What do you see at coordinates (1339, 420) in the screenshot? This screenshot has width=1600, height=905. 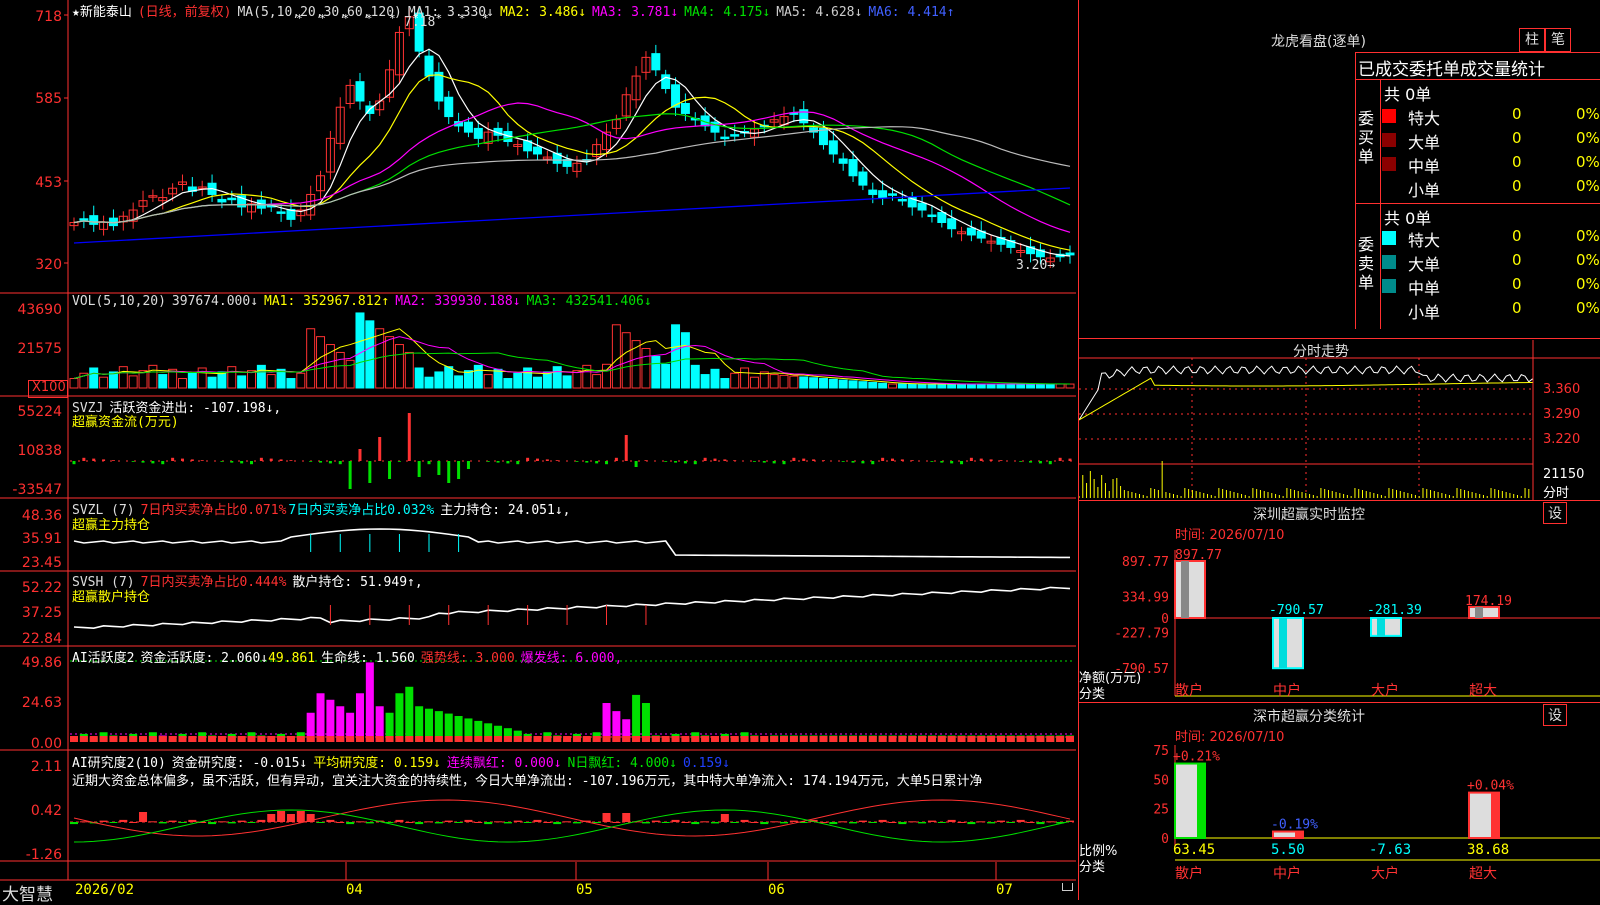 I see `fenshi-chart` at bounding box center [1339, 420].